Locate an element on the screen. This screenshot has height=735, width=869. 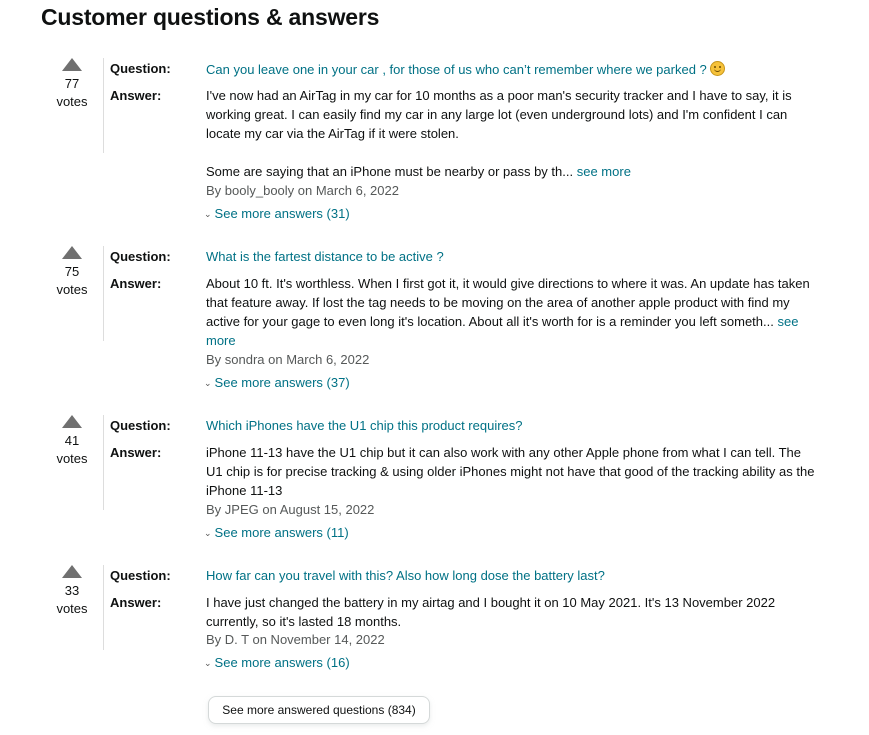
answer-byline: By JPEG on August 15, 2022 is located at coordinates (290, 509).